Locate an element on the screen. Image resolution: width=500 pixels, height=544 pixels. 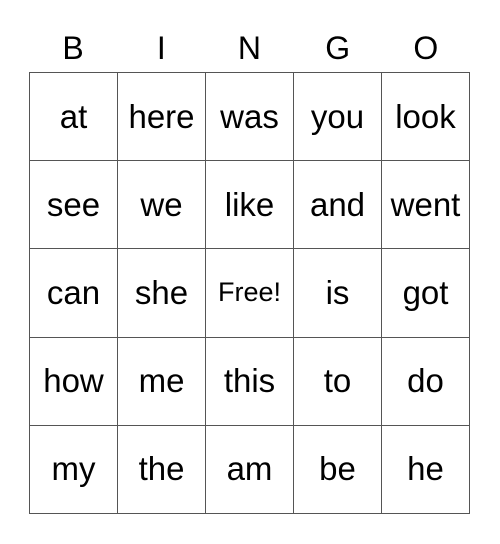
bingo-cell: is is located at coordinates (338, 293).